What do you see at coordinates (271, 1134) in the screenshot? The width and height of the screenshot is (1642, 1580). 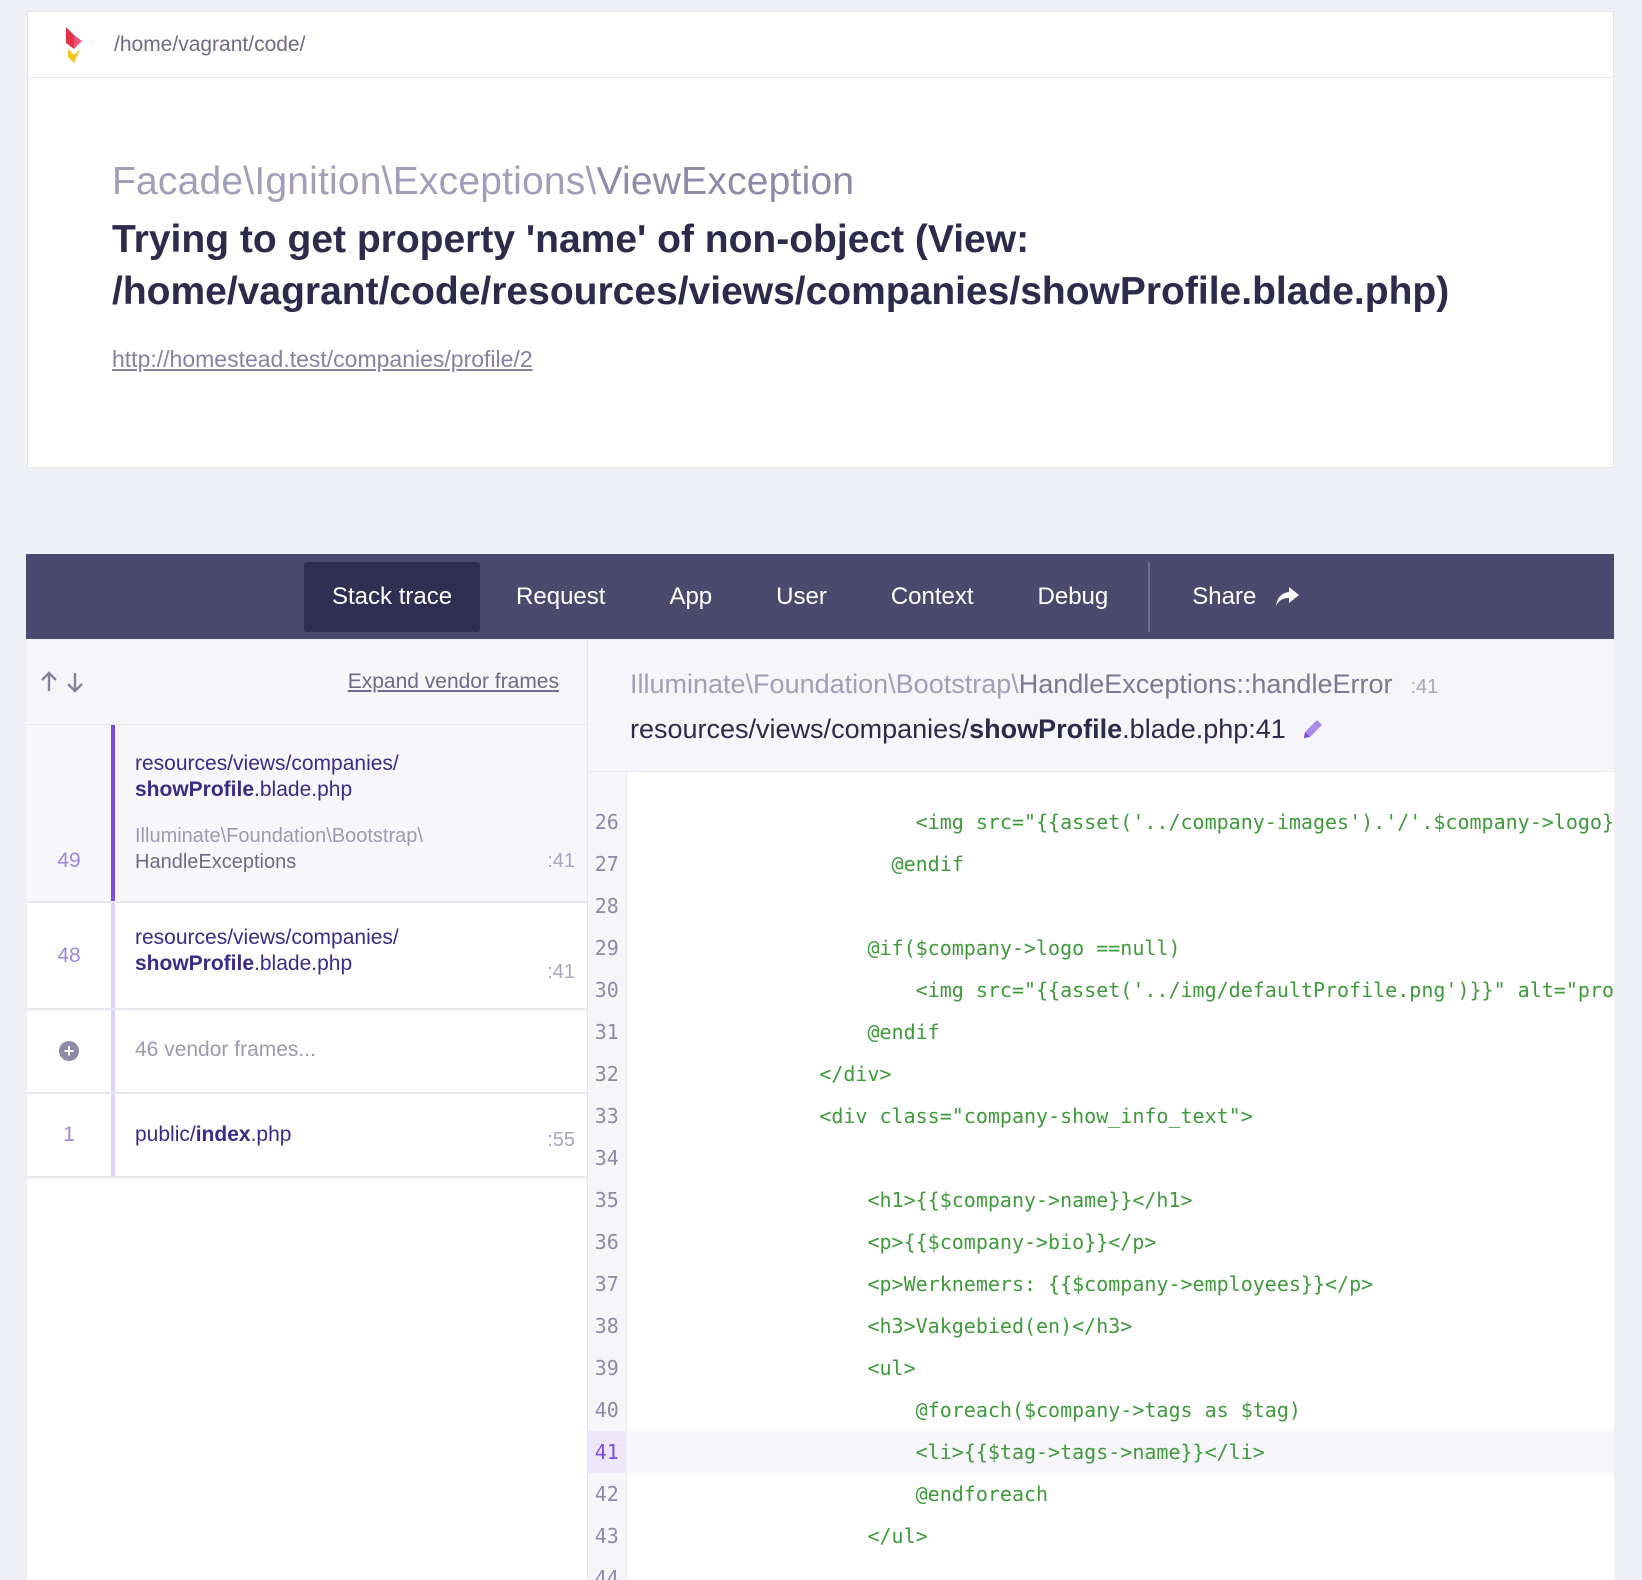 I see `frame-file-ext: .php` at bounding box center [271, 1134].